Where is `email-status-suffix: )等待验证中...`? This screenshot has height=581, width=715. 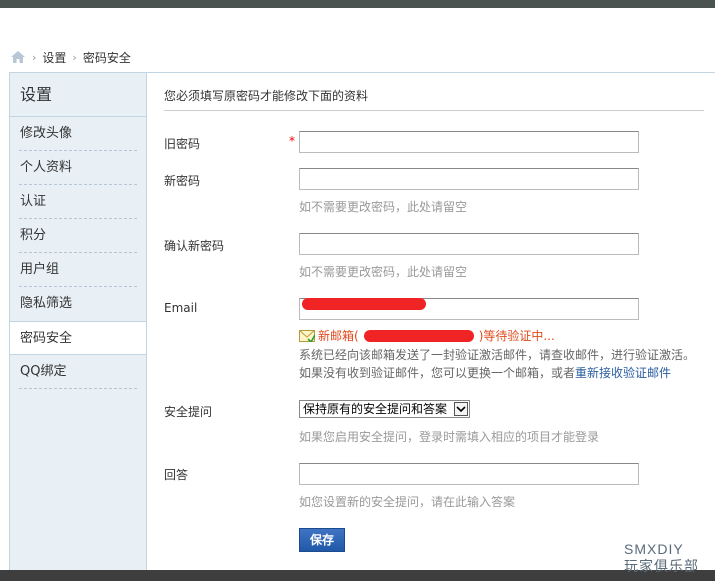
email-status-suffix: )等待验证中... is located at coordinates (516, 336).